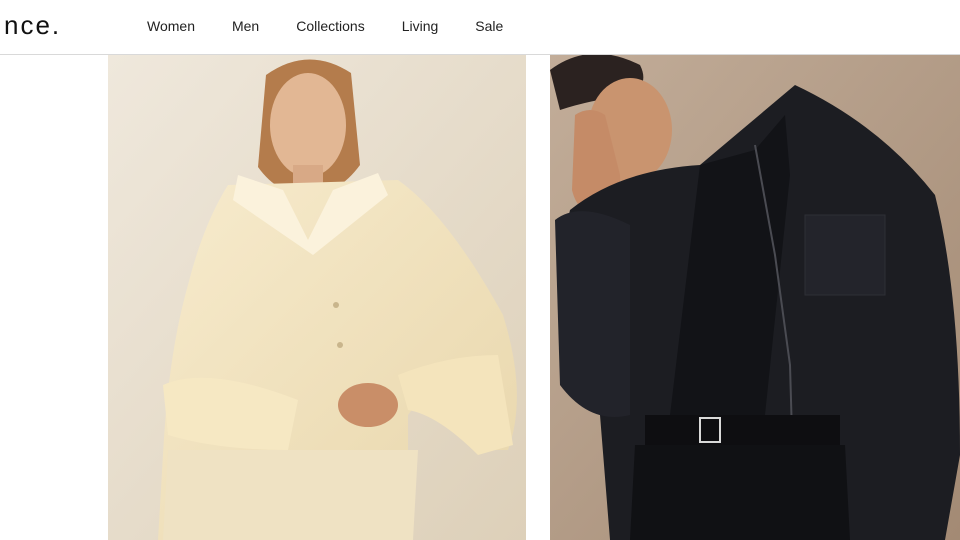 The image size is (960, 540). I want to click on site-header: nce. Women Men Collections Living Sale, so click(480, 27).